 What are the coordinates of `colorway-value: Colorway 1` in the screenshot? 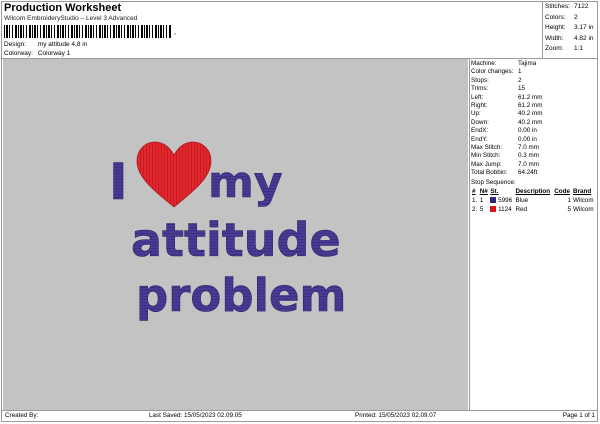 It's located at (54, 53).